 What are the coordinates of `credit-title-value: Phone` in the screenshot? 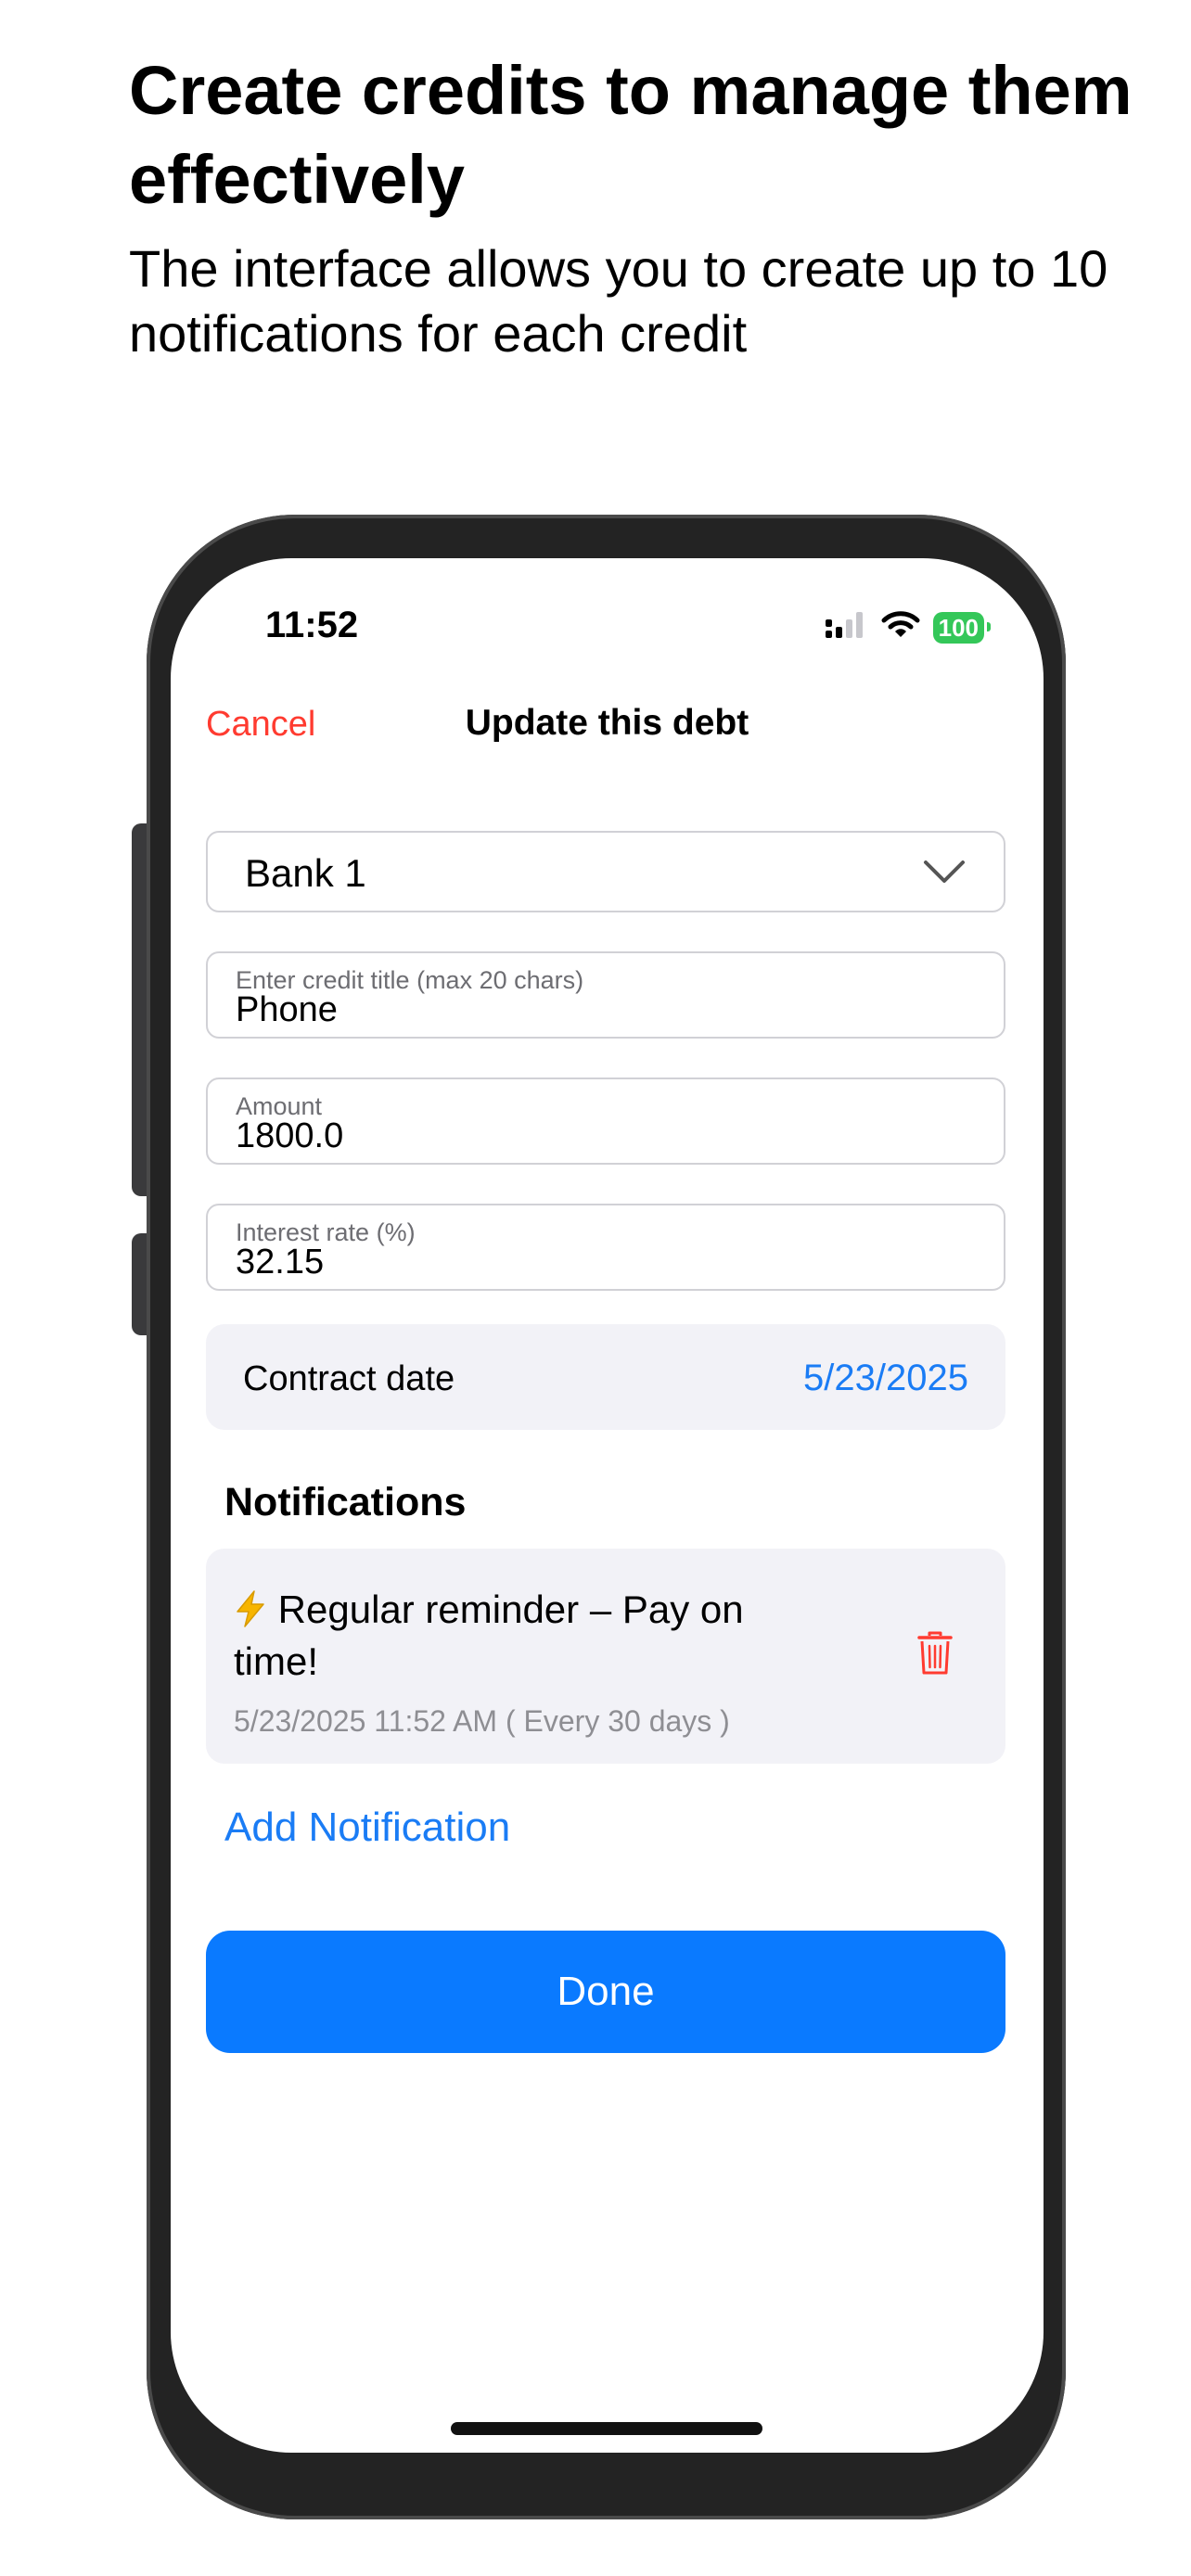 It's located at (287, 1010).